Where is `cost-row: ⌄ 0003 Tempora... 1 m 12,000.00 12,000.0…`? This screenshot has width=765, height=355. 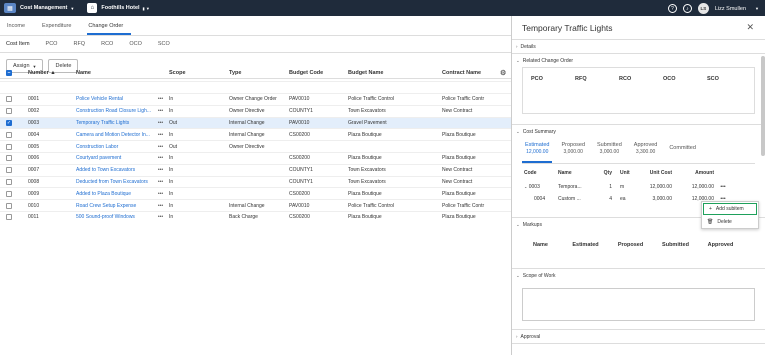 cost-row: ⌄ 0003 Tempora... 1 m 12,000.00 12,000.0… is located at coordinates (638, 187).